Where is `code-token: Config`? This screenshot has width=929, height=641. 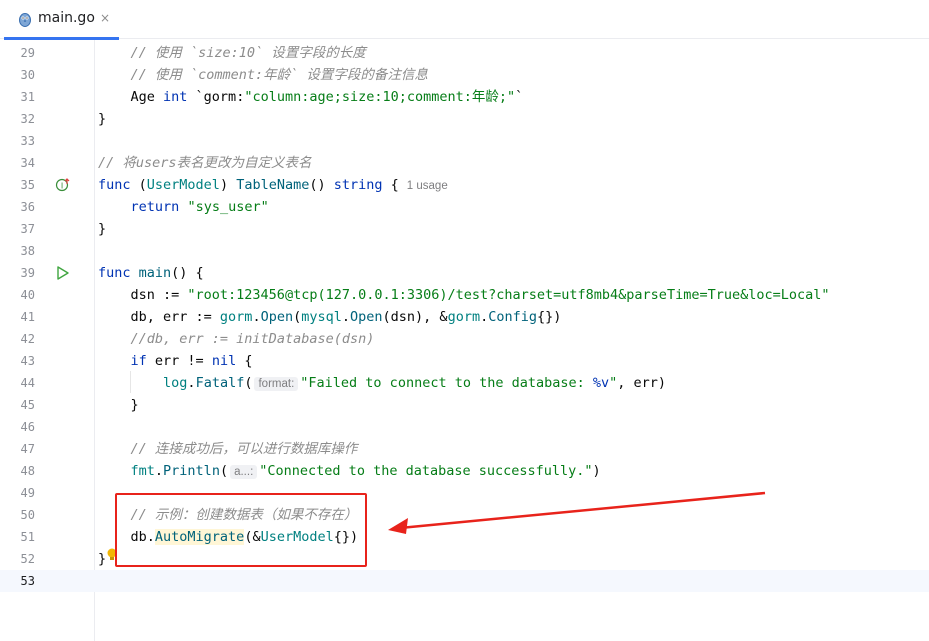 code-token: Config is located at coordinates (512, 317).